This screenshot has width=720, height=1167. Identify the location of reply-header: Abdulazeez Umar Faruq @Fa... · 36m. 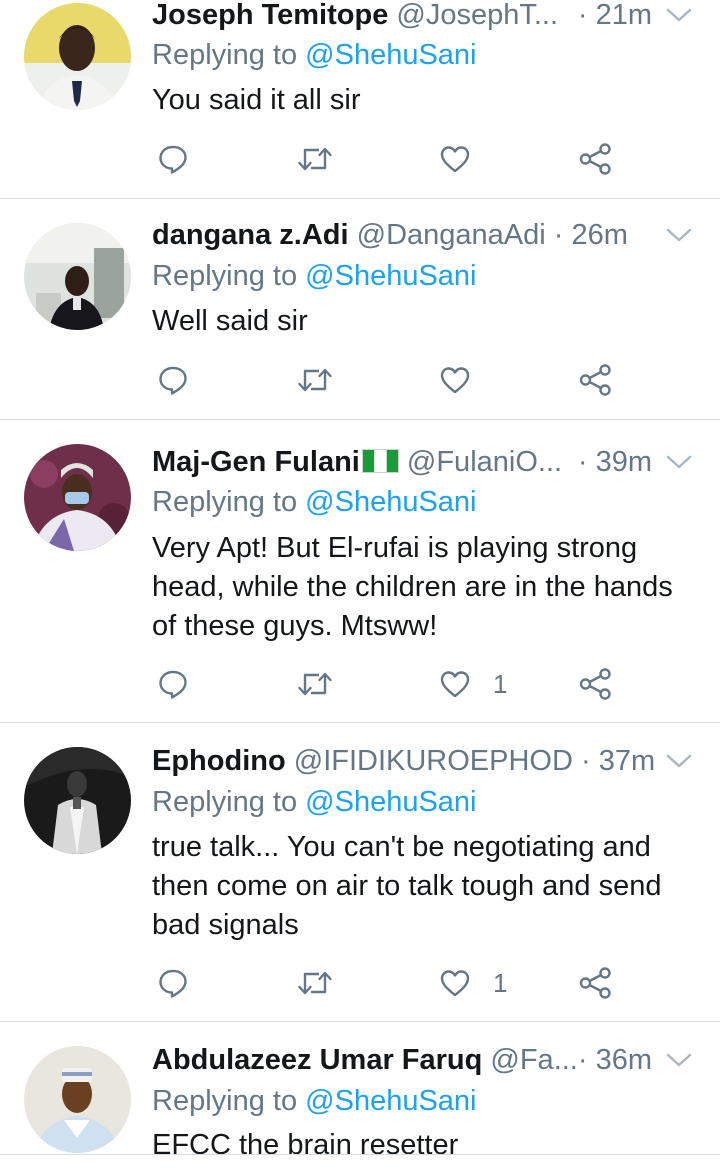
(402, 1060).